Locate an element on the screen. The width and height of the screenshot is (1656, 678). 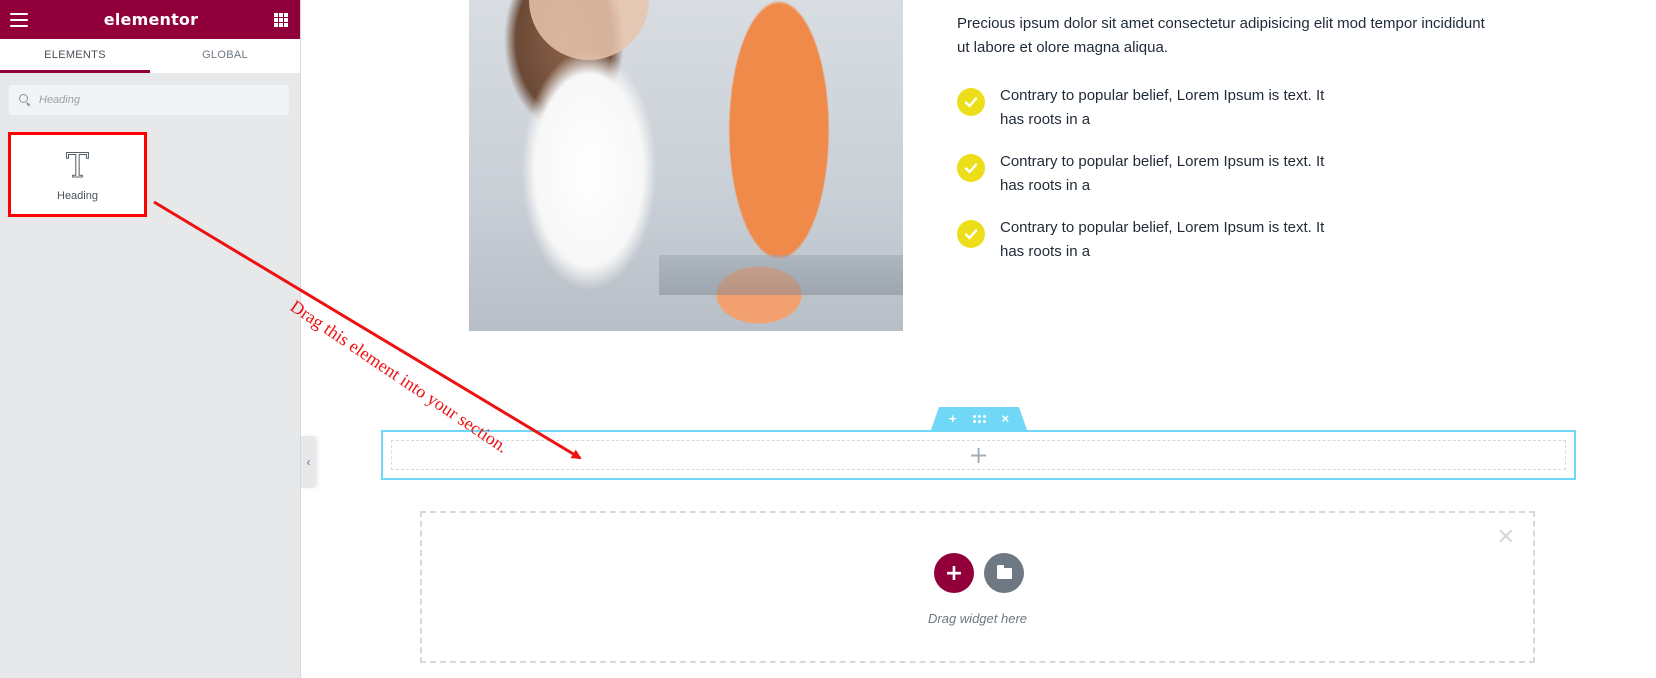
add-section-buttons: + is located at coordinates (979, 573).